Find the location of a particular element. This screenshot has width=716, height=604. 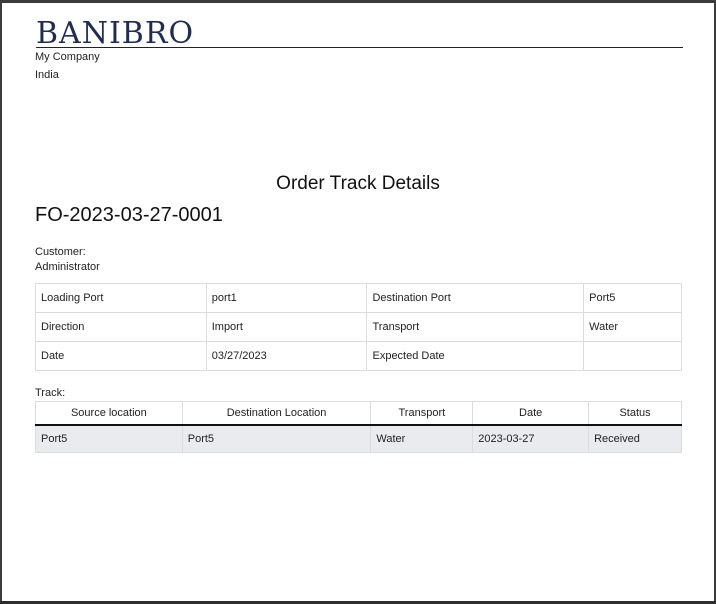

info-value: Import is located at coordinates (286, 327).